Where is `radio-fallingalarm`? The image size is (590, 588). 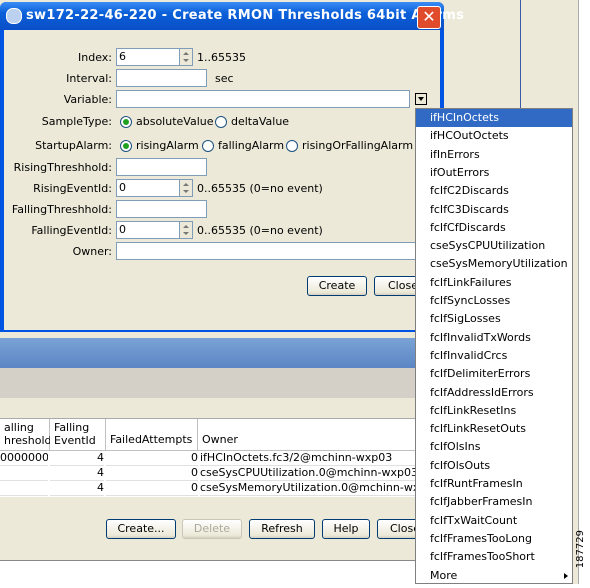 radio-fallingalarm is located at coordinates (208, 146).